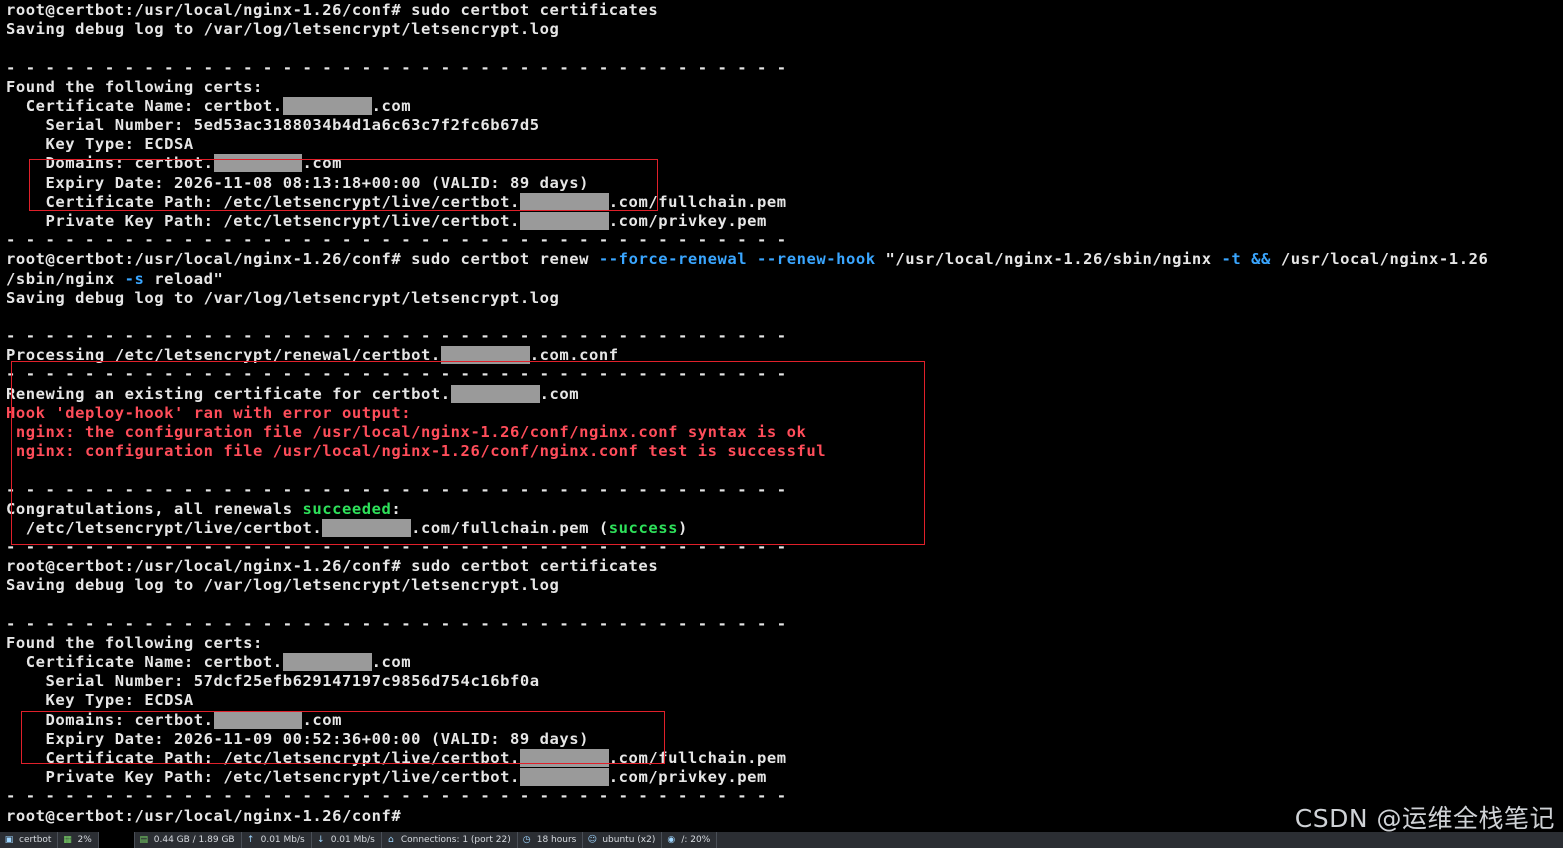 The image size is (1563, 848). Describe the element at coordinates (320, 840) in the screenshot. I see `download-arrow-icon: ↓` at that location.